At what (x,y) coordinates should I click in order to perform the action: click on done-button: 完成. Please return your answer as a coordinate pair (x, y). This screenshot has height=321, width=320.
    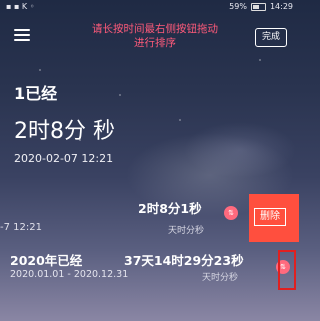
    Looking at the image, I should click on (271, 37).